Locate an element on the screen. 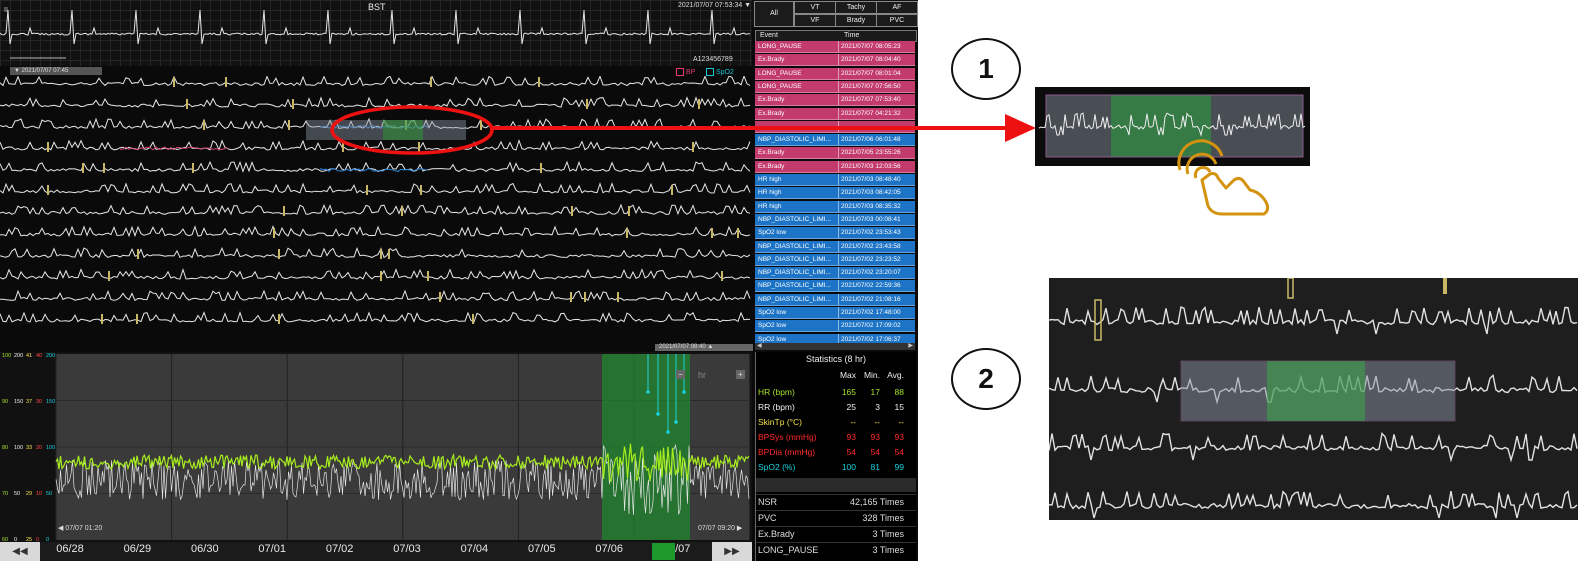 The height and width of the screenshot is (561, 1578). step-badge-2: 2 is located at coordinates (986, 379).